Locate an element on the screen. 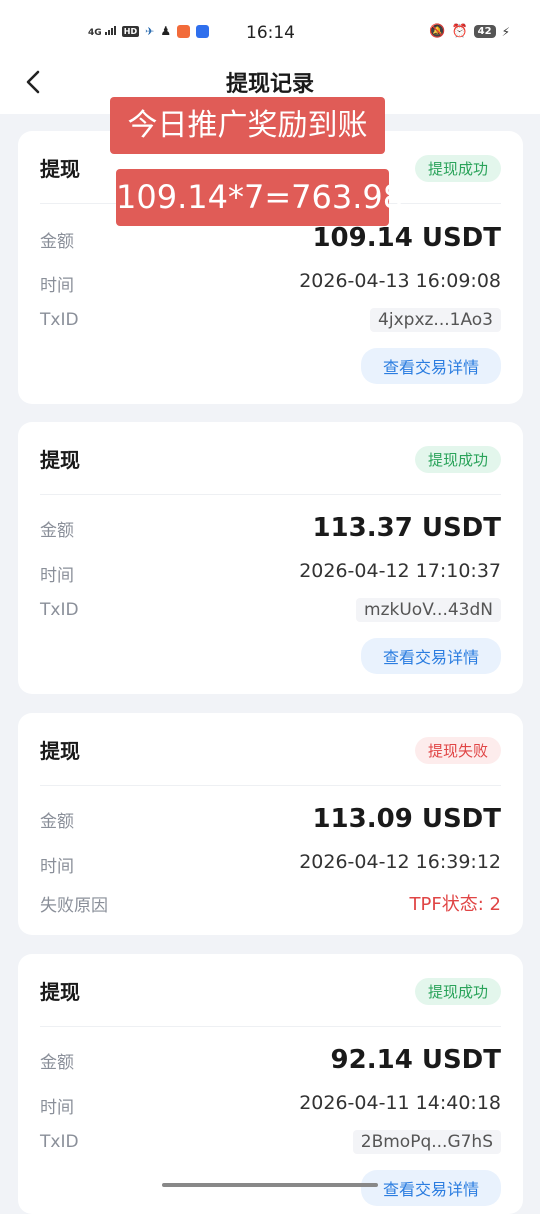 This screenshot has height=1214, width=540. home-indicator is located at coordinates (270, 1185).